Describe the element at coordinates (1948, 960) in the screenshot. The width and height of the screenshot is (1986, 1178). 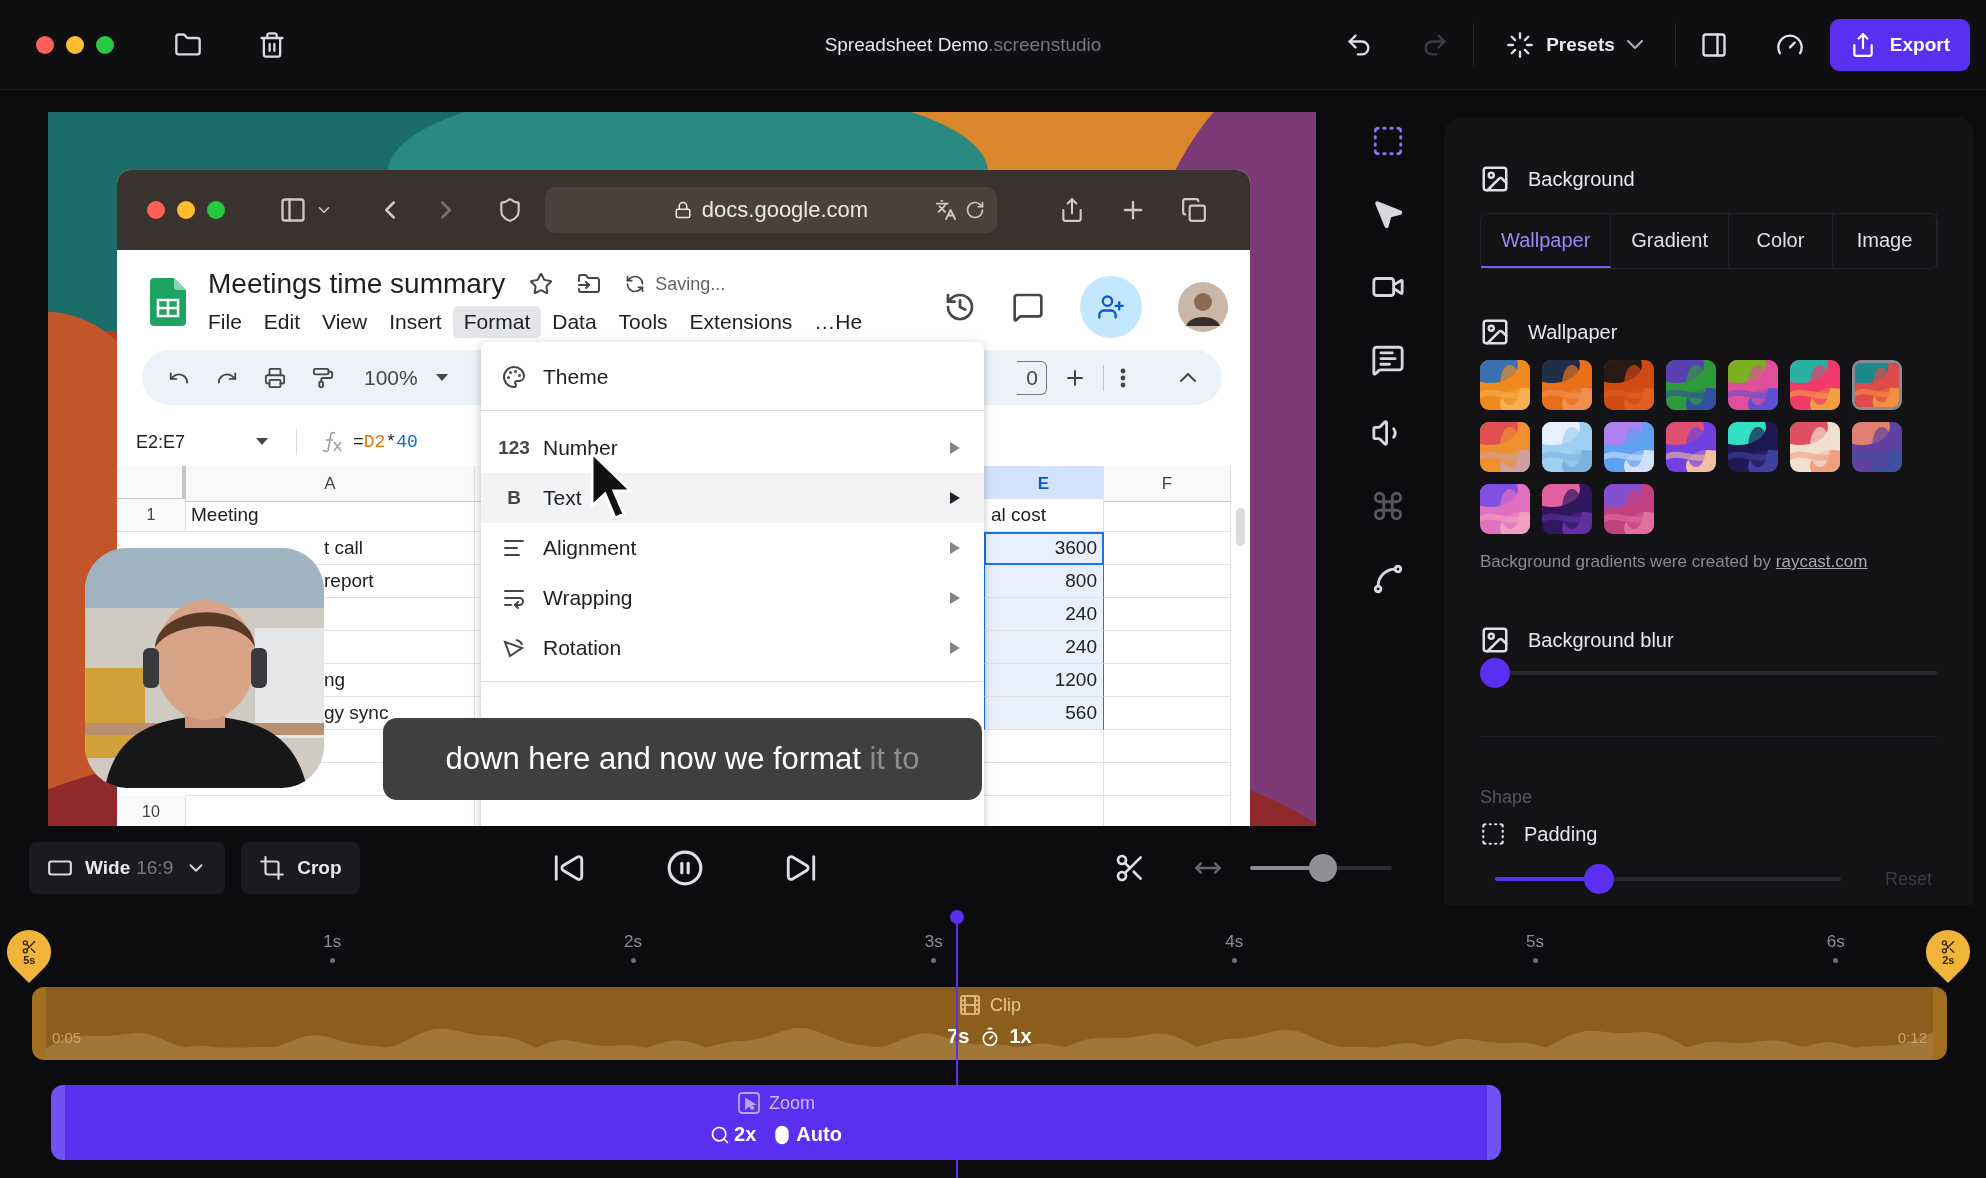
I see `trim-duration: 2s` at that location.